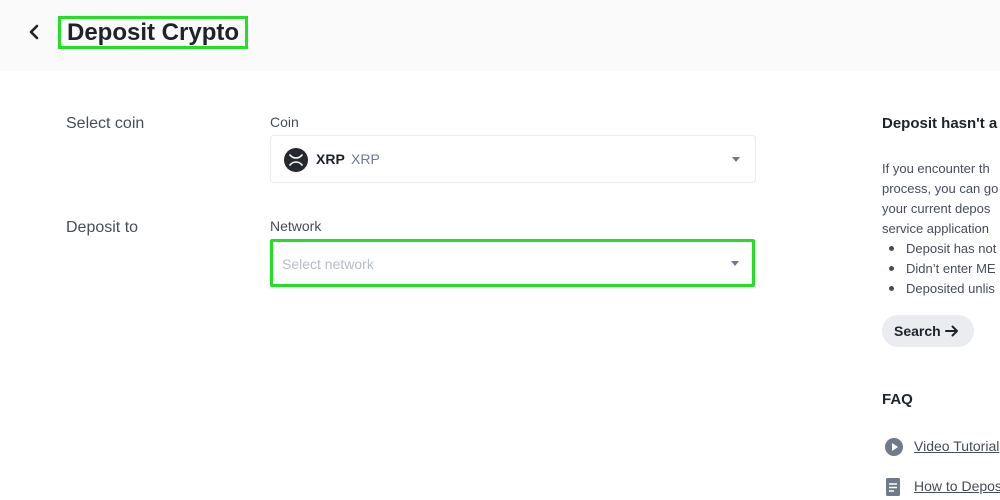 The height and width of the screenshot is (500, 1000). I want to click on page-title: Deposit Crypto, so click(153, 32).